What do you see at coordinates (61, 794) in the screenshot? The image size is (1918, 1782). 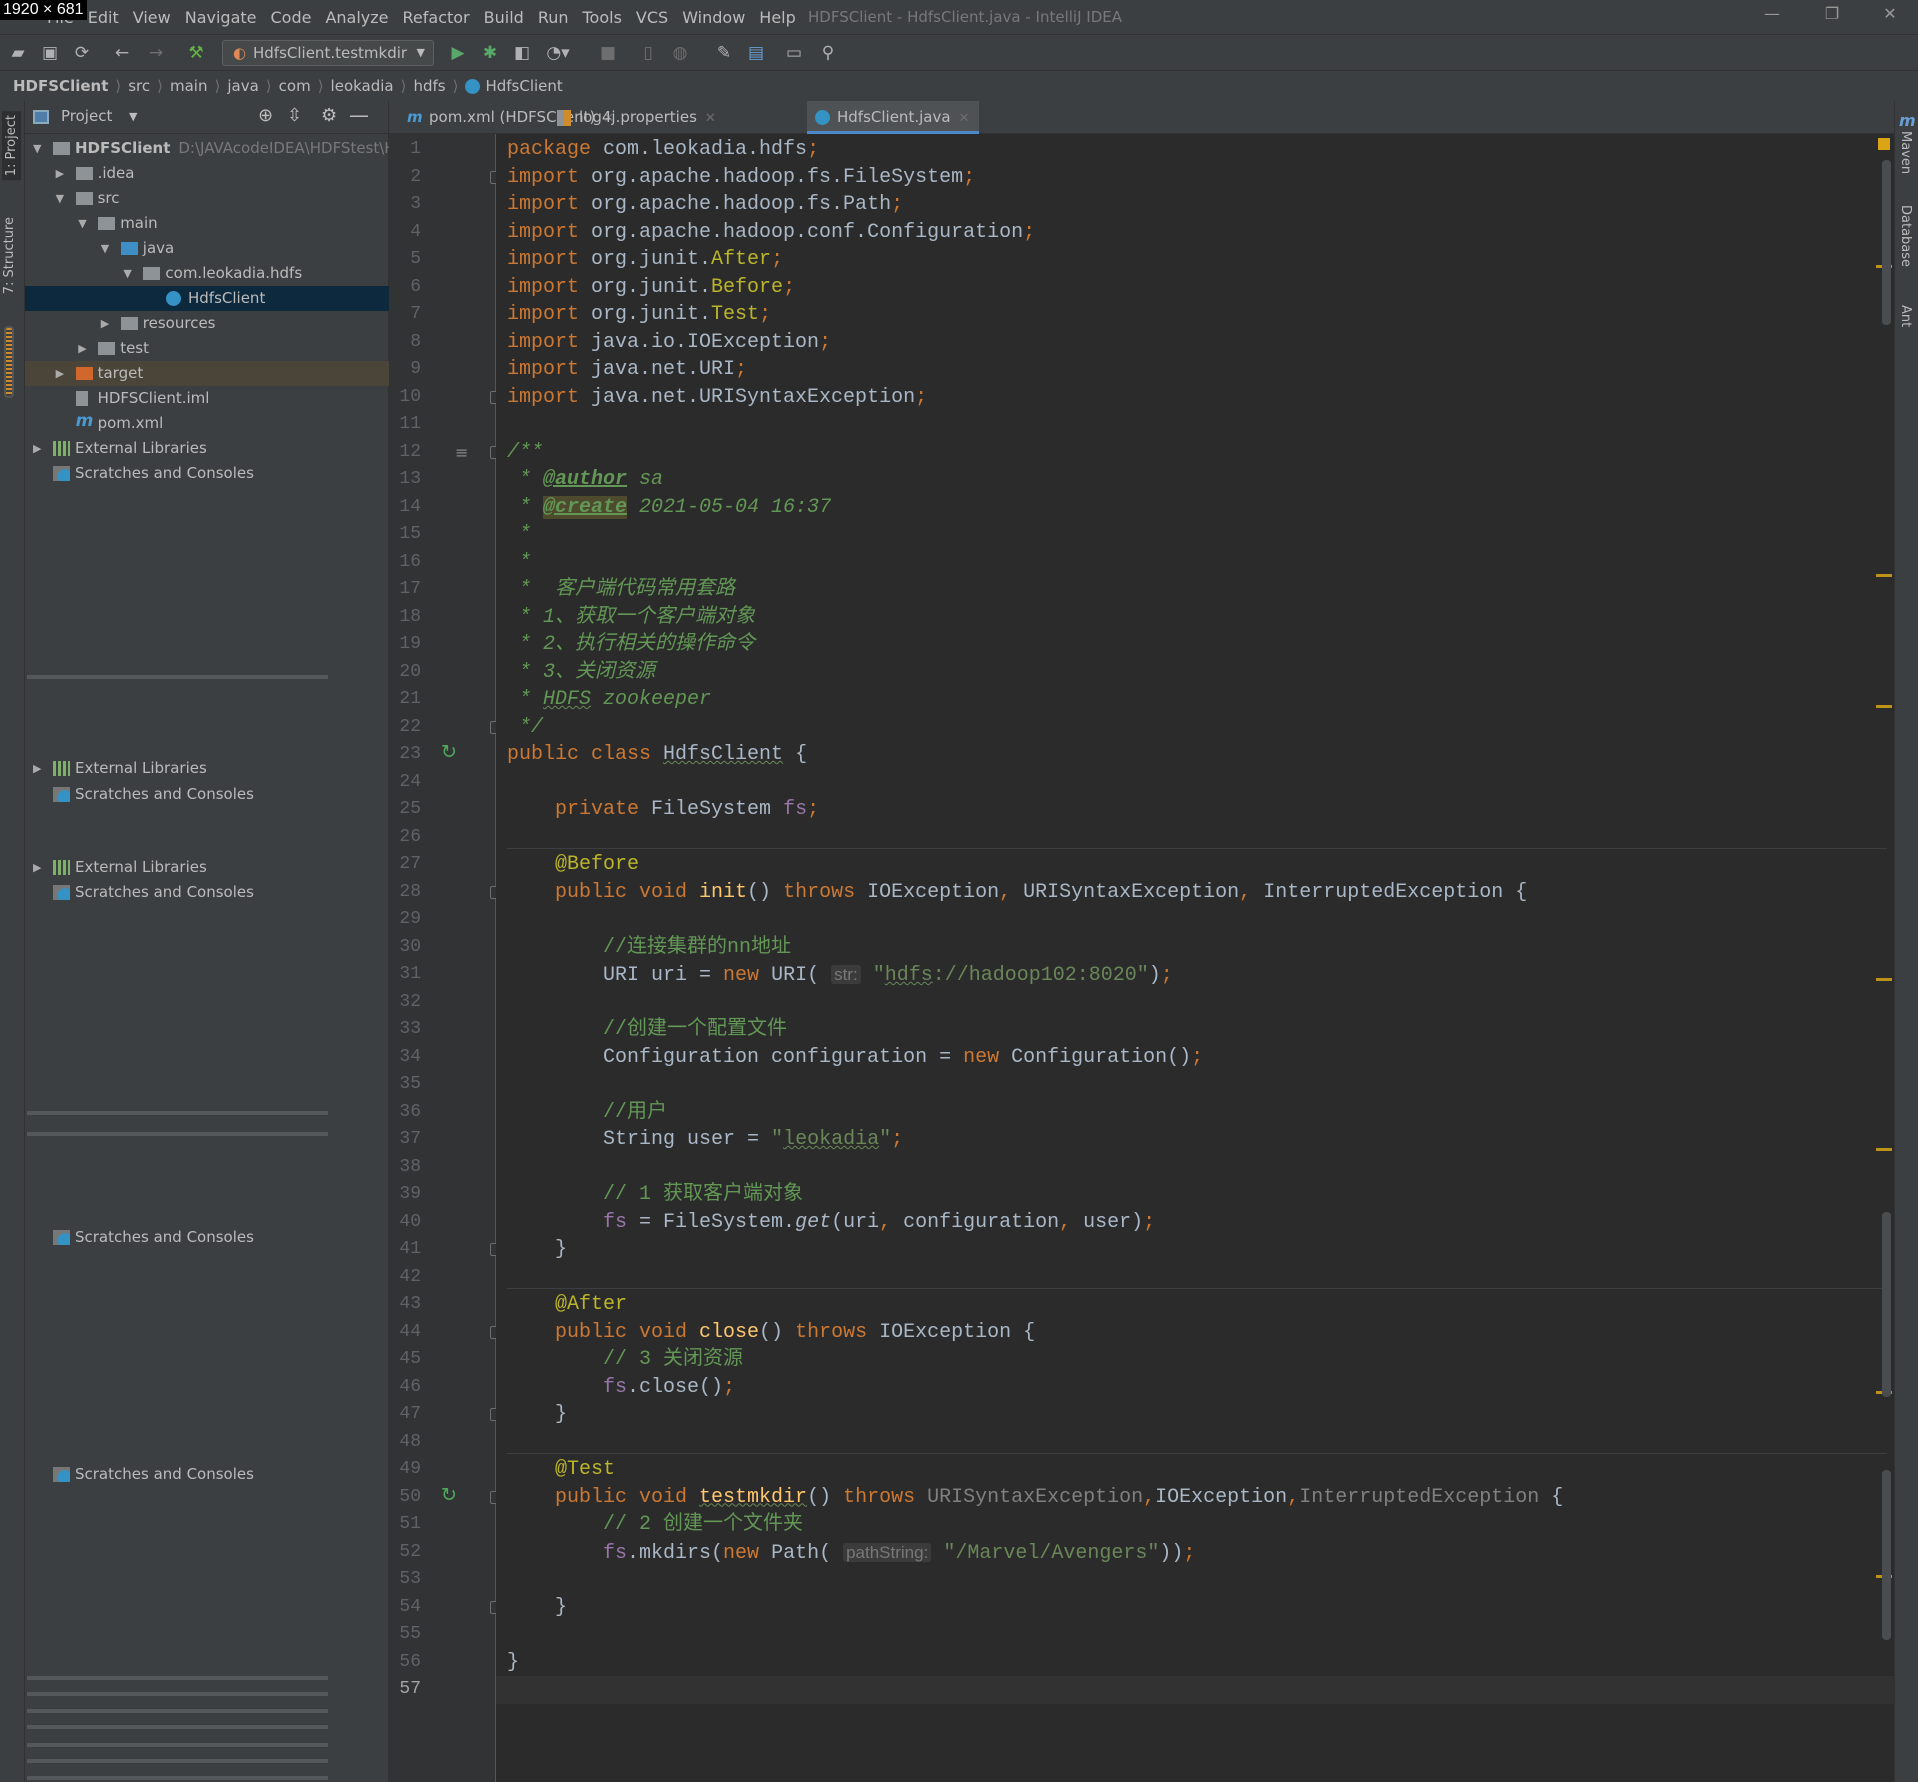 I see `scratches-icon` at bounding box center [61, 794].